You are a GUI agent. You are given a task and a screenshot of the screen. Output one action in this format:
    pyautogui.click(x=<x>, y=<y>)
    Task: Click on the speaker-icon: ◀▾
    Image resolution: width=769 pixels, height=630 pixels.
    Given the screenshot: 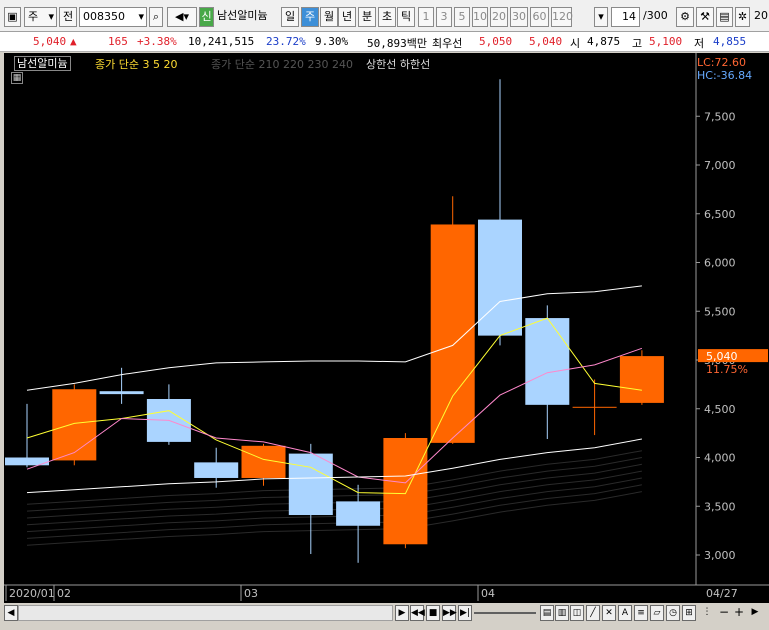 What is the action you would take?
    pyautogui.click(x=182, y=17)
    